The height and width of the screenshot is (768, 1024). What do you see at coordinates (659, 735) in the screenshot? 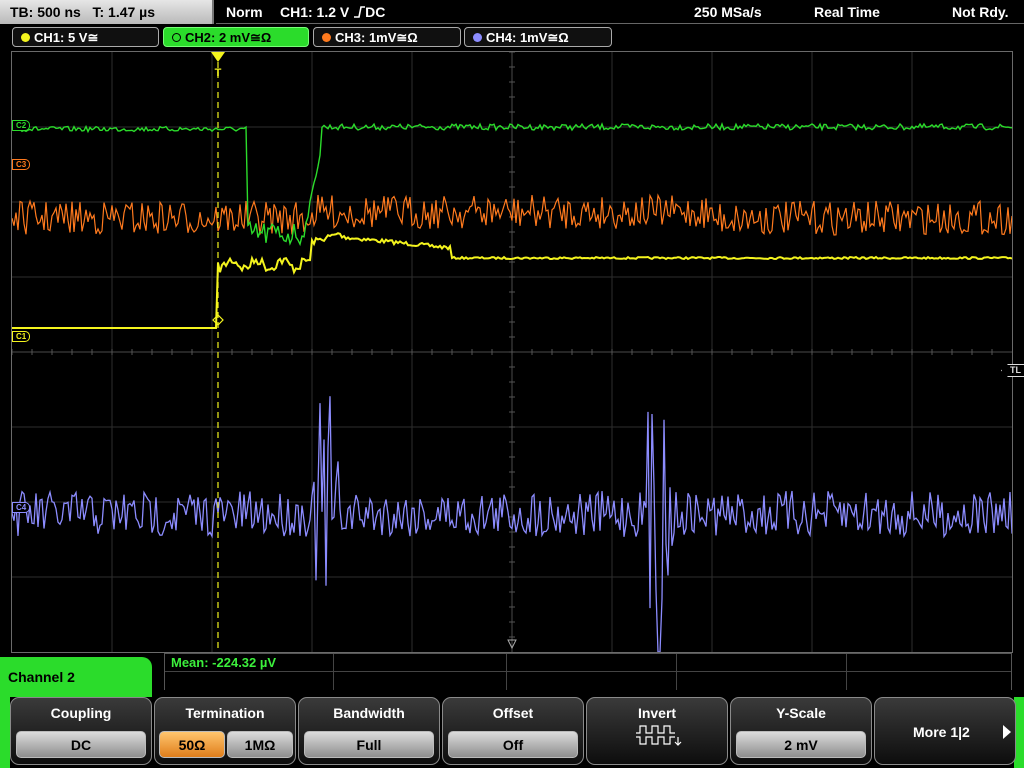
I see `invert-waveform-icon` at bounding box center [659, 735].